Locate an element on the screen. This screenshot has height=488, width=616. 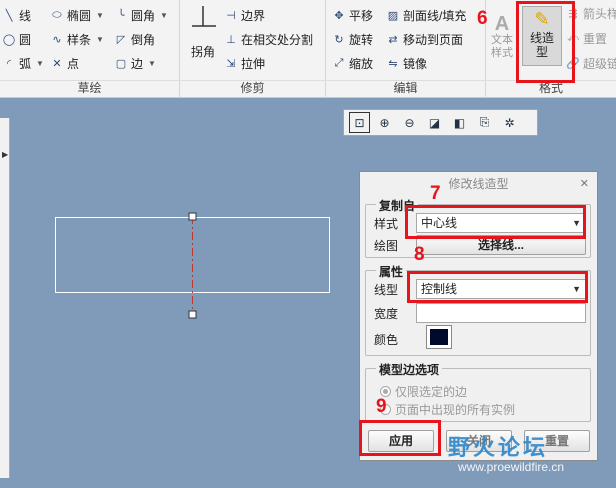
dialog-title: 修改线造型 is located at coordinates (478, 184).